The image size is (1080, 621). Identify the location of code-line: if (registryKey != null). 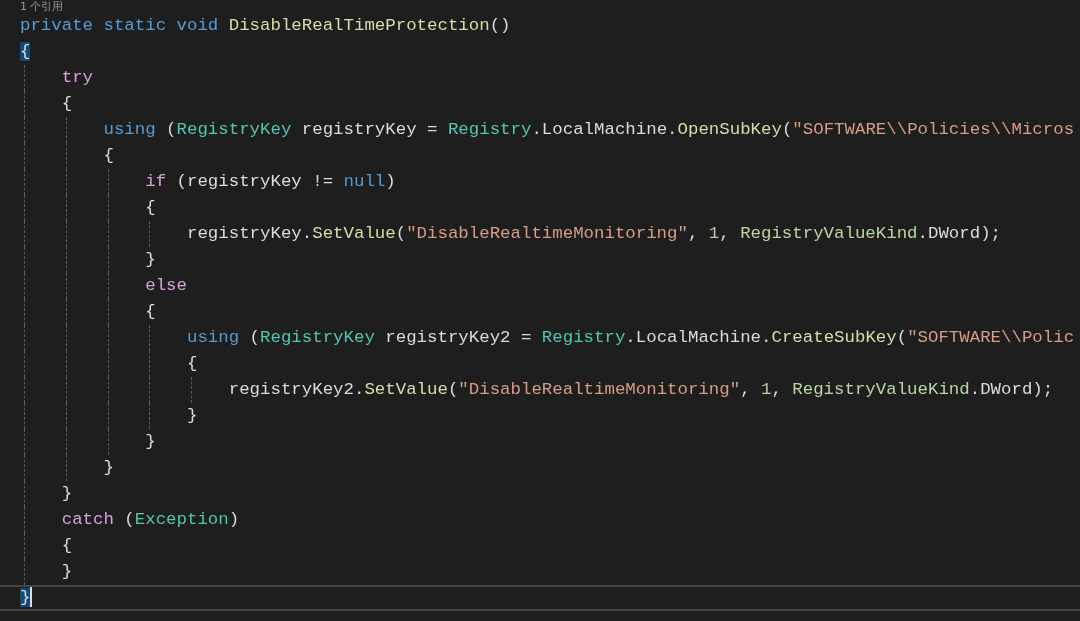
(540, 182).